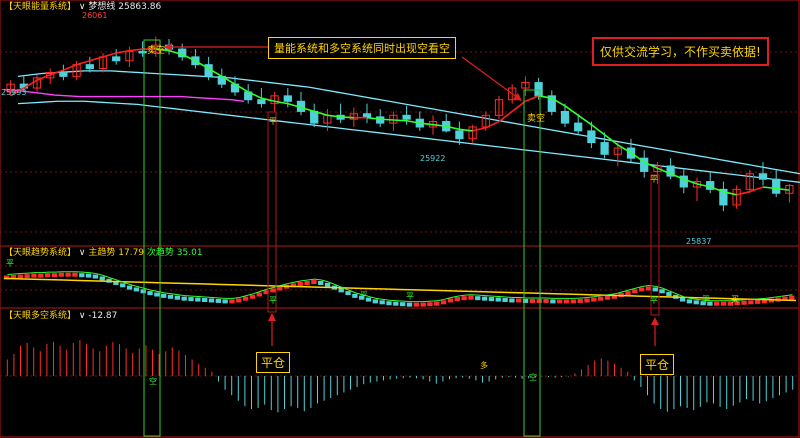 The height and width of the screenshot is (438, 800). What do you see at coordinates (140, 7) in the screenshot?
I see `energy-value: 25863.86` at bounding box center [140, 7].